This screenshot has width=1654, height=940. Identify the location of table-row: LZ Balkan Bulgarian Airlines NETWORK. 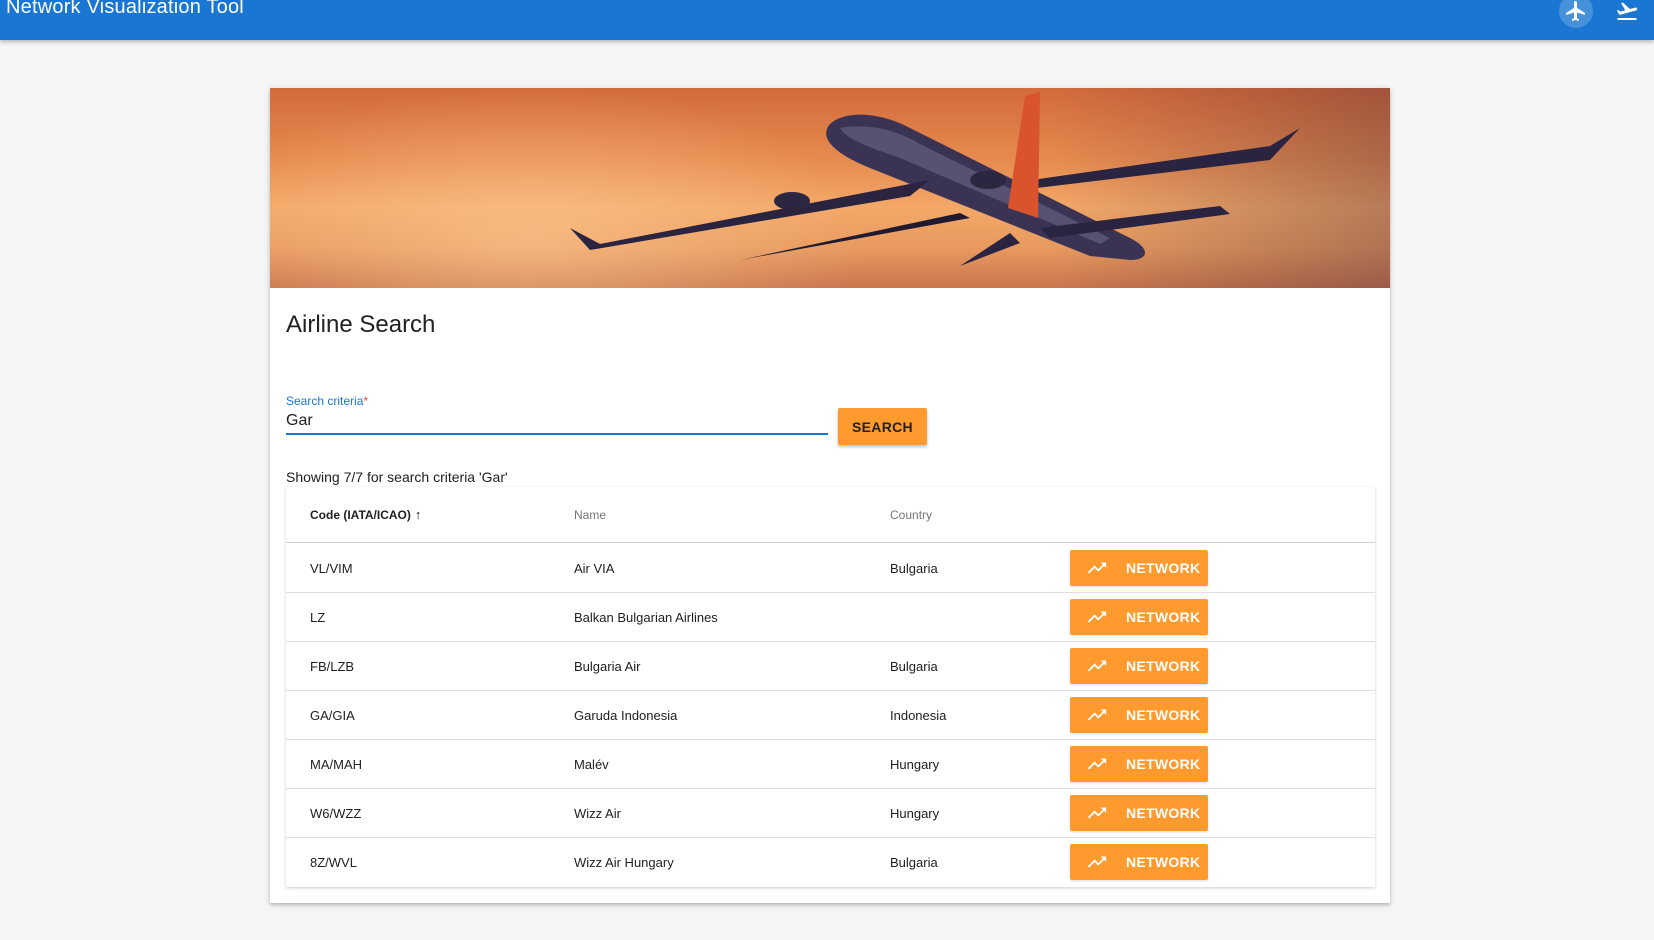
(830, 617).